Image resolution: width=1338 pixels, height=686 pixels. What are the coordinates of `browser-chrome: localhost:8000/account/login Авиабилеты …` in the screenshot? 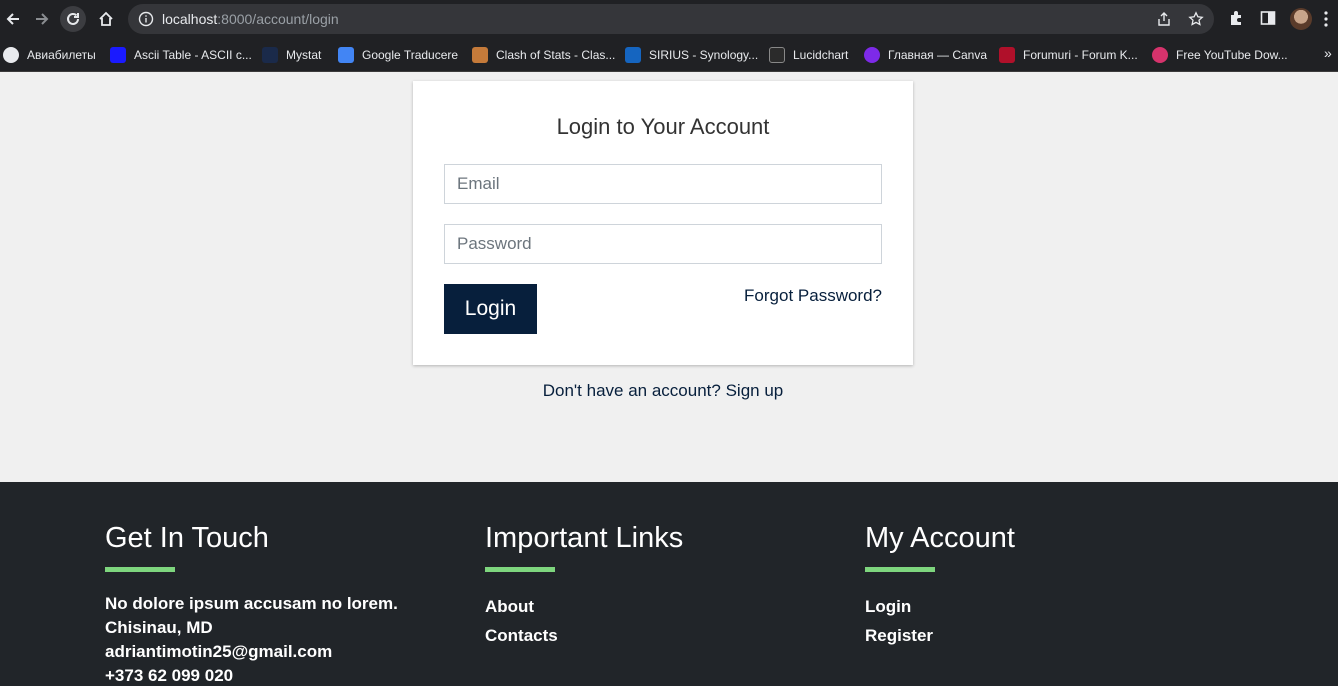 It's located at (669, 36).